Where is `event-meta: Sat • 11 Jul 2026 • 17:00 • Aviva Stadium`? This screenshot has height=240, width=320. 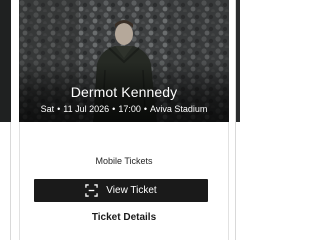 event-meta: Sat • 11 Jul 2026 • 17:00 • Aviva Stadium is located at coordinates (124, 109).